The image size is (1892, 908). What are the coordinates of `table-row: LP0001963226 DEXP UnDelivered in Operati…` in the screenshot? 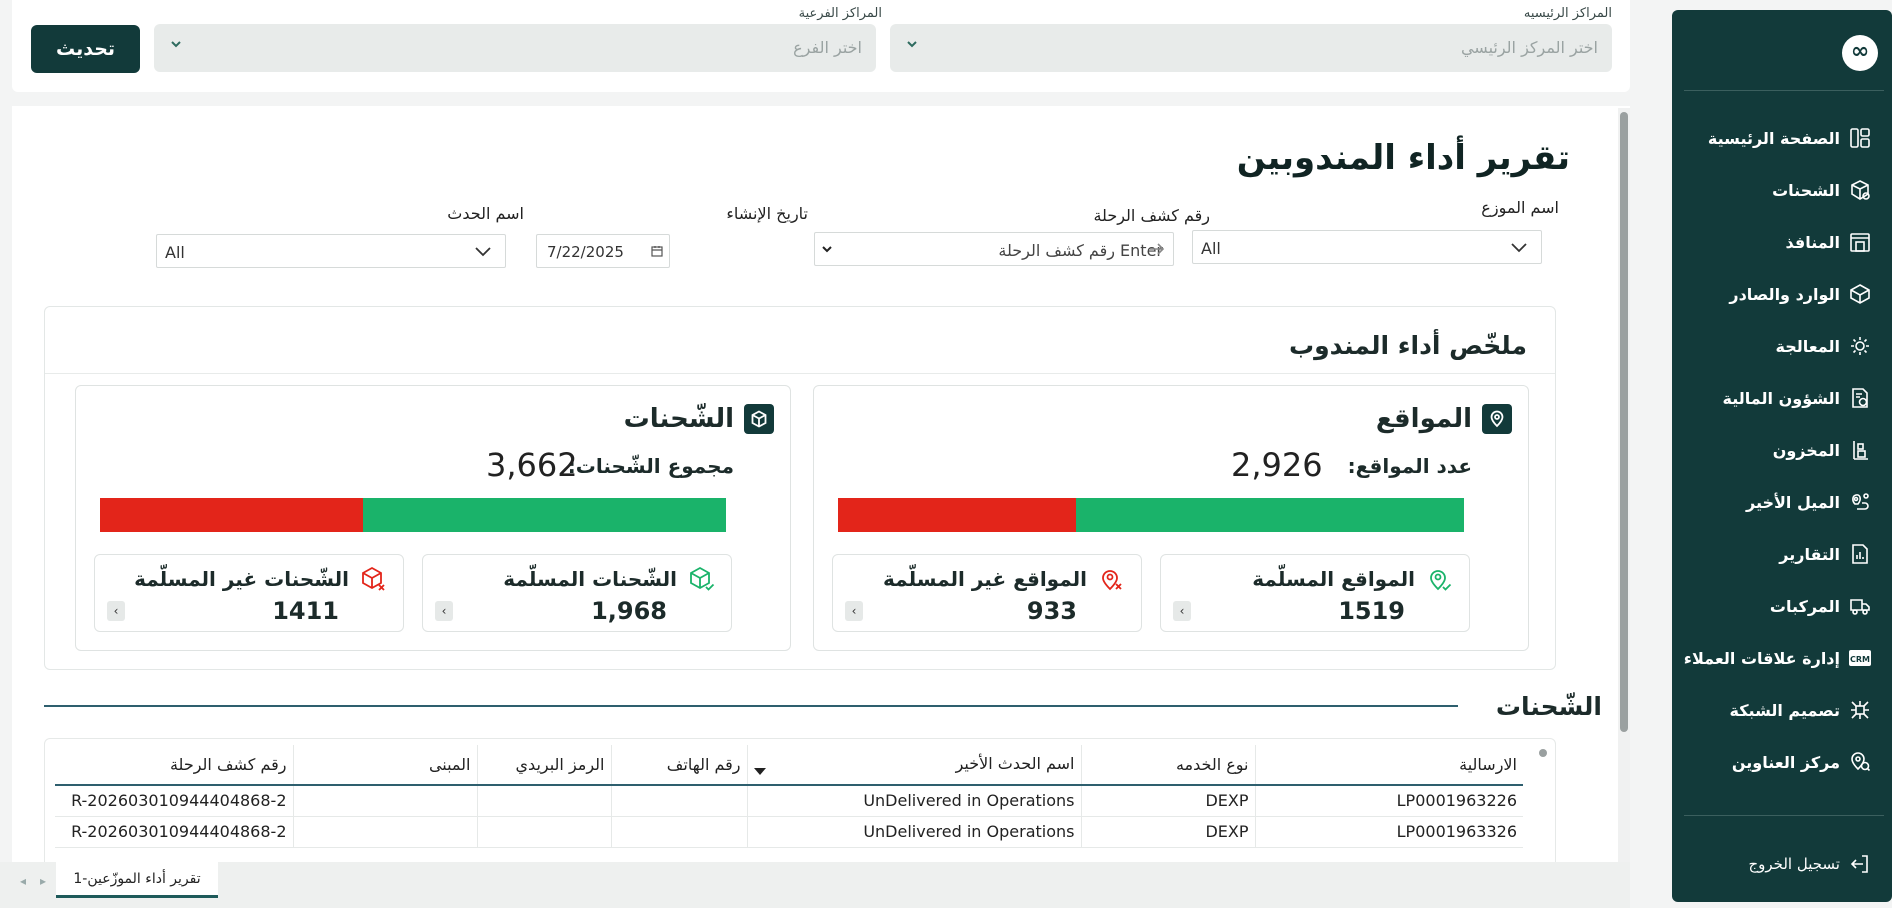 It's located at (789, 801).